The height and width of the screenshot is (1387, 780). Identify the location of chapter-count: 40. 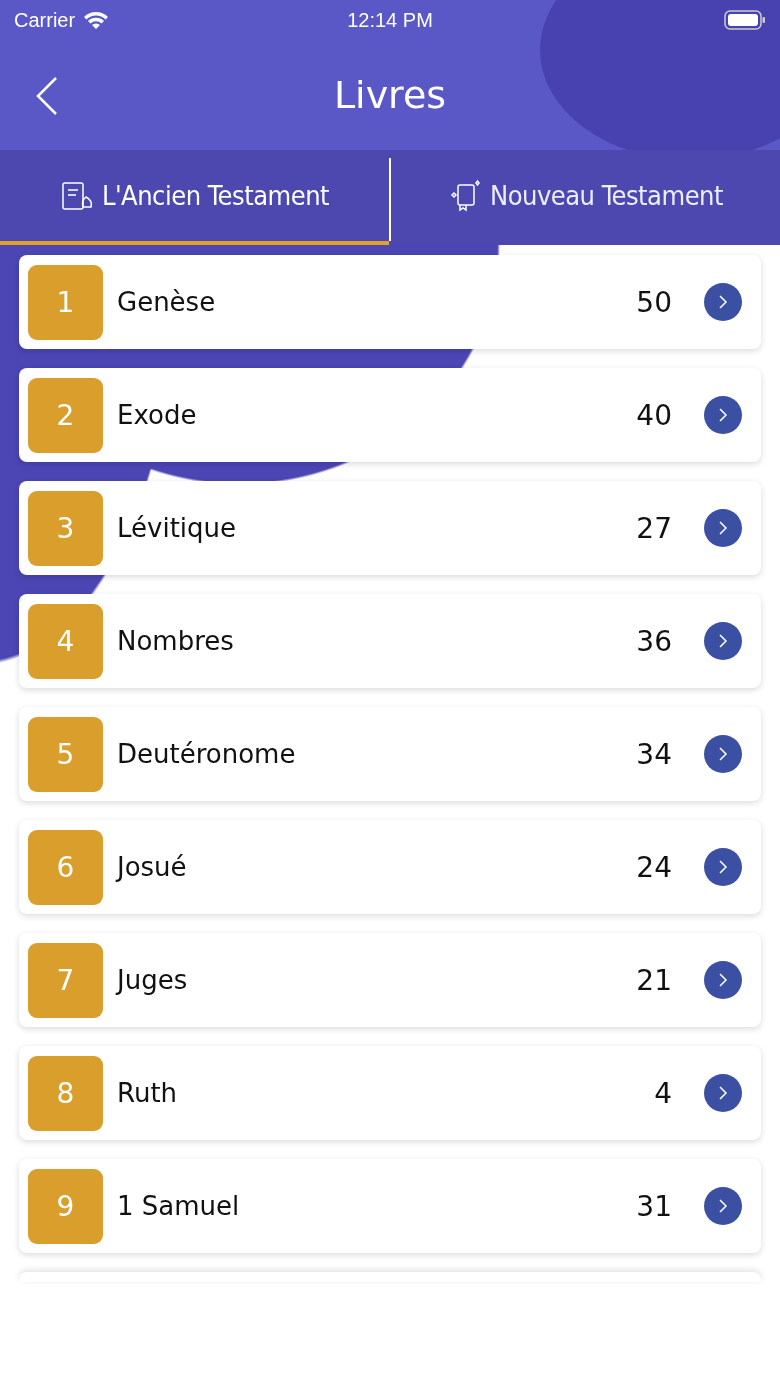
(653, 415).